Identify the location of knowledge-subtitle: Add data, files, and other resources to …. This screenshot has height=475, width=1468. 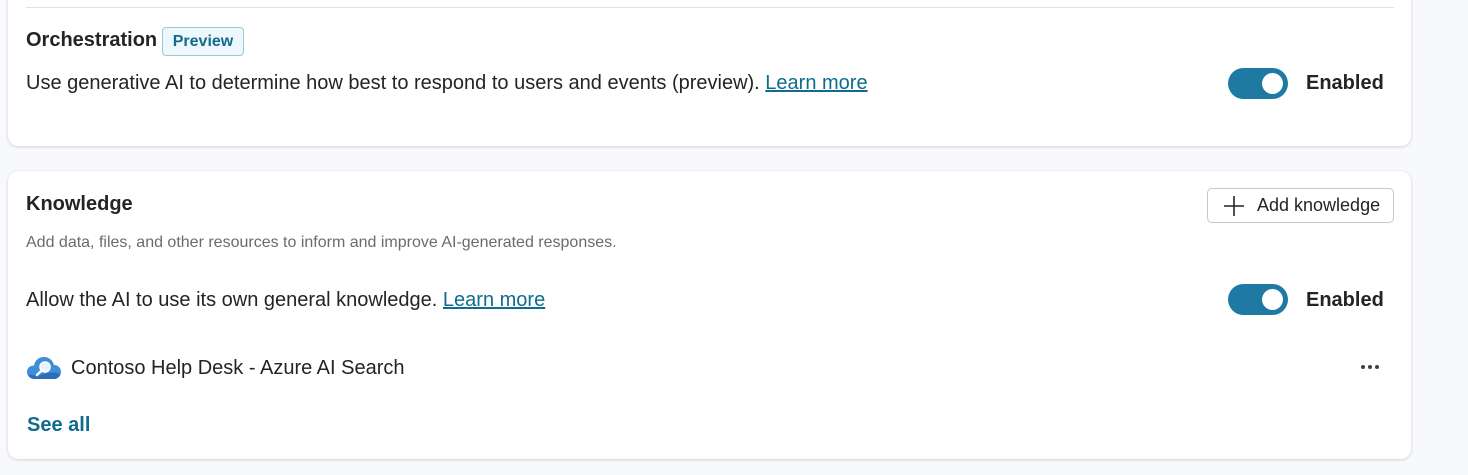
(321, 242).